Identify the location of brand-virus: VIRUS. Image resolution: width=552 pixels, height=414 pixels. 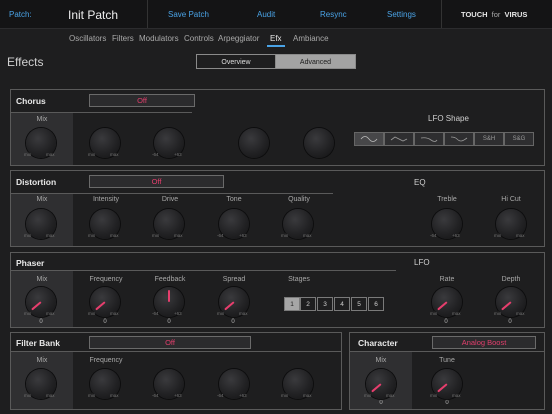
(516, 14).